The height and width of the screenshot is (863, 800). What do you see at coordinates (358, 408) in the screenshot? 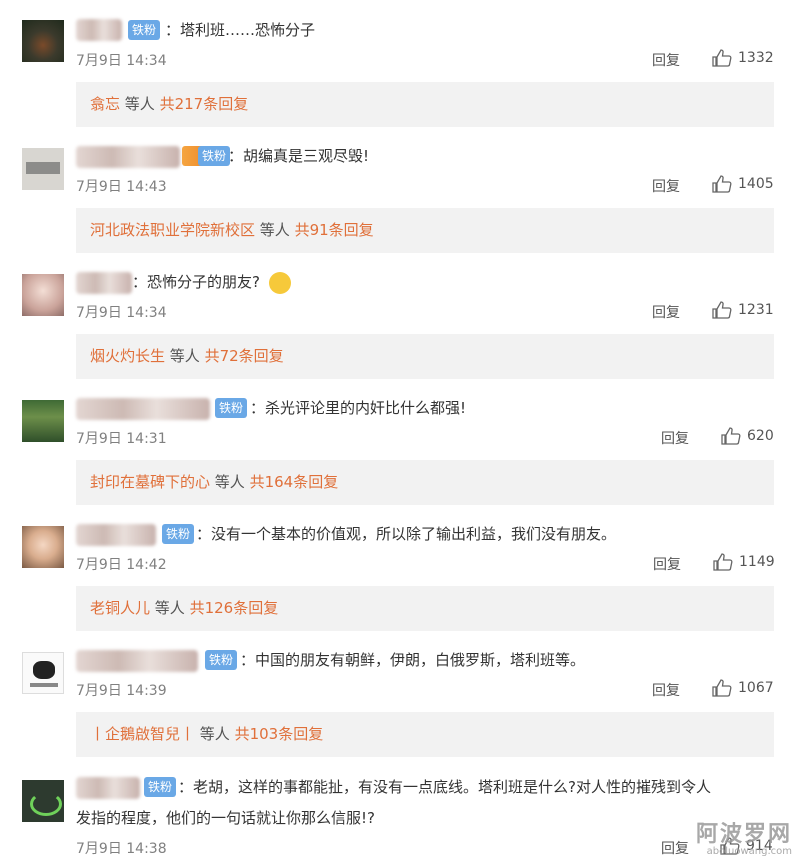
I see `comment-text: ：杀光评论里的内奸比什么都强!` at bounding box center [358, 408].